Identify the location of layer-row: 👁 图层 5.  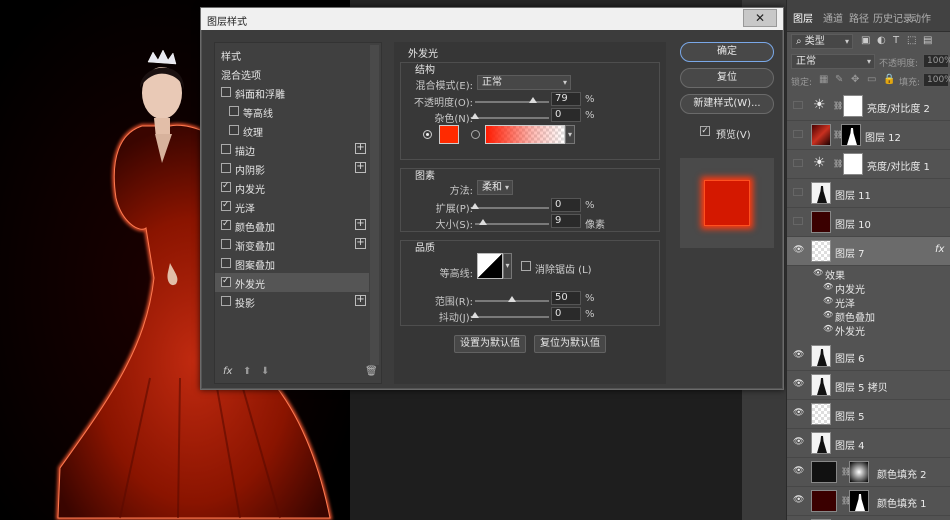
(868, 414).